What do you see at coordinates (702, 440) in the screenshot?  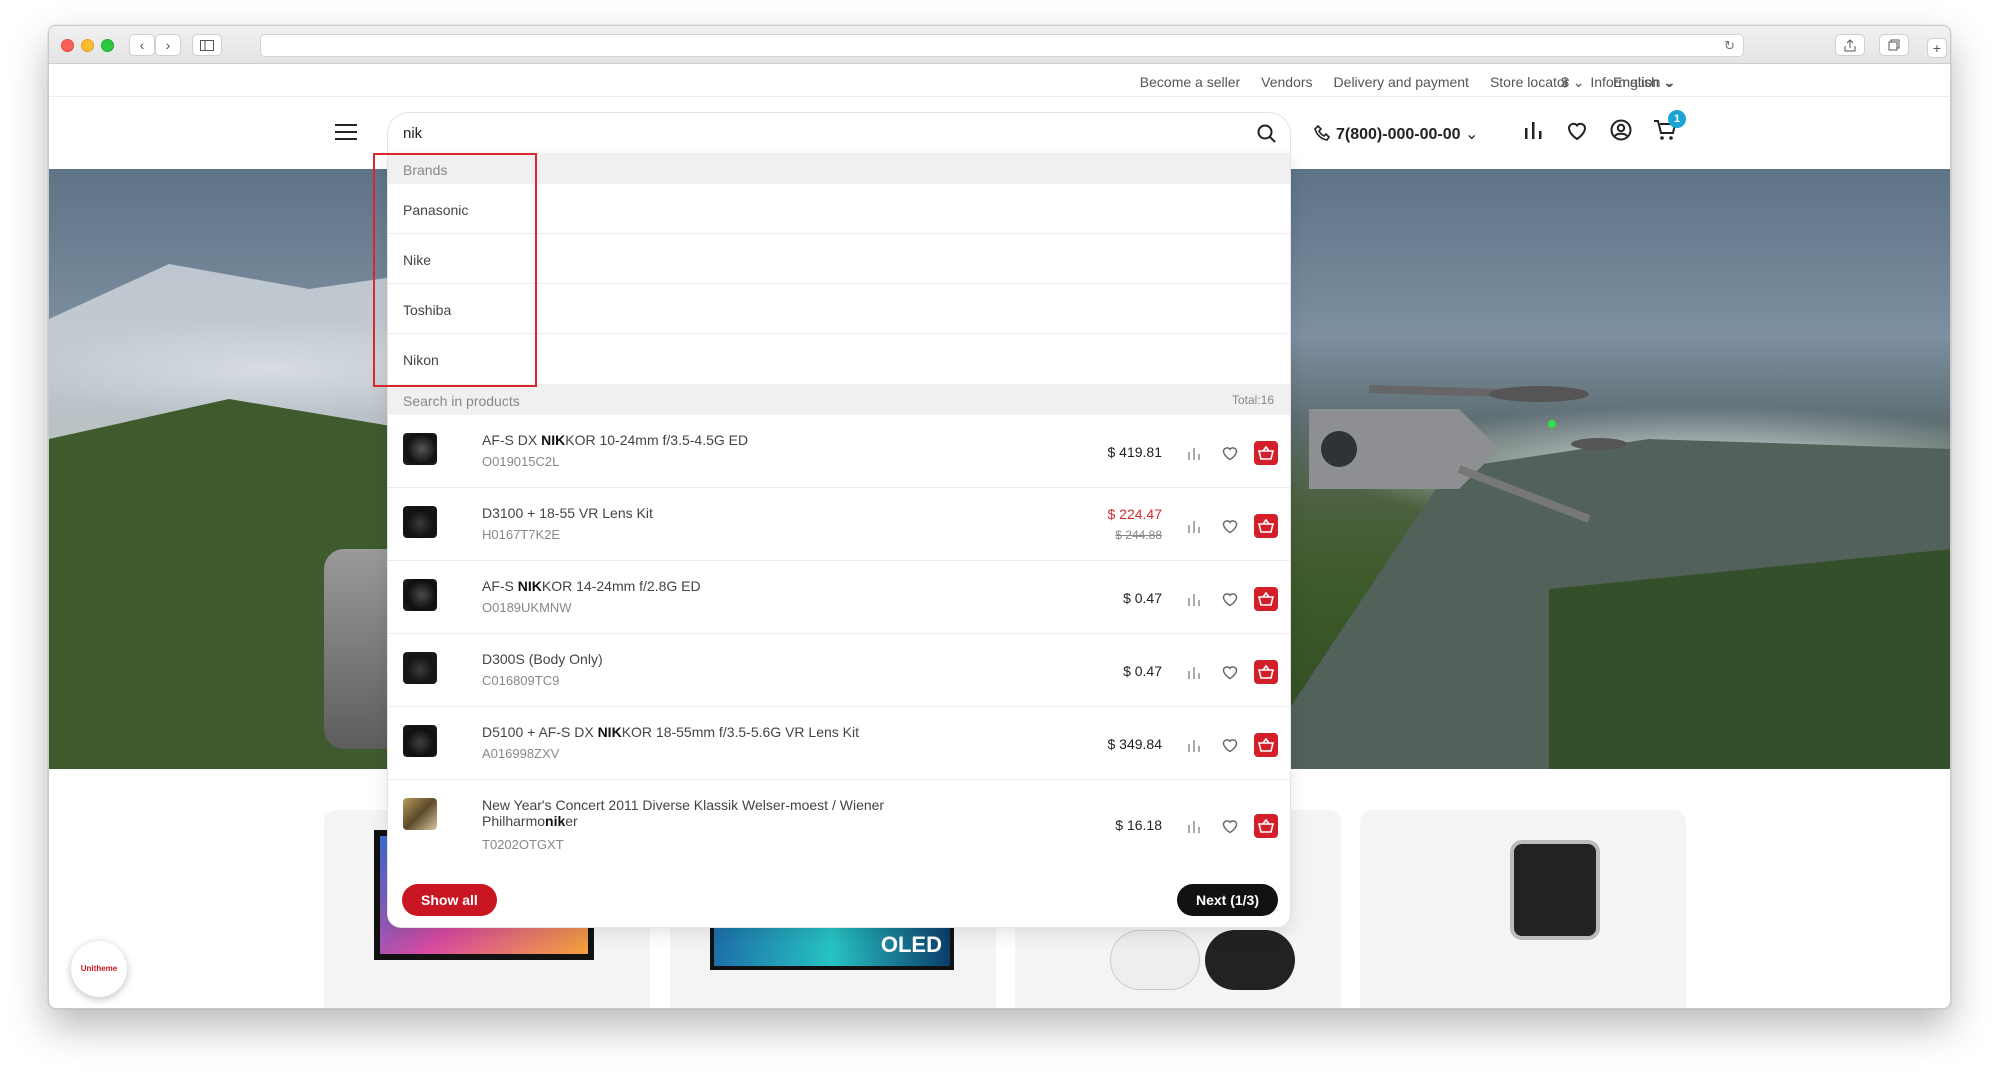 I see `product-name: AF-S DX NIKKOR 10-24mm f/3.5-4.5G ED` at bounding box center [702, 440].